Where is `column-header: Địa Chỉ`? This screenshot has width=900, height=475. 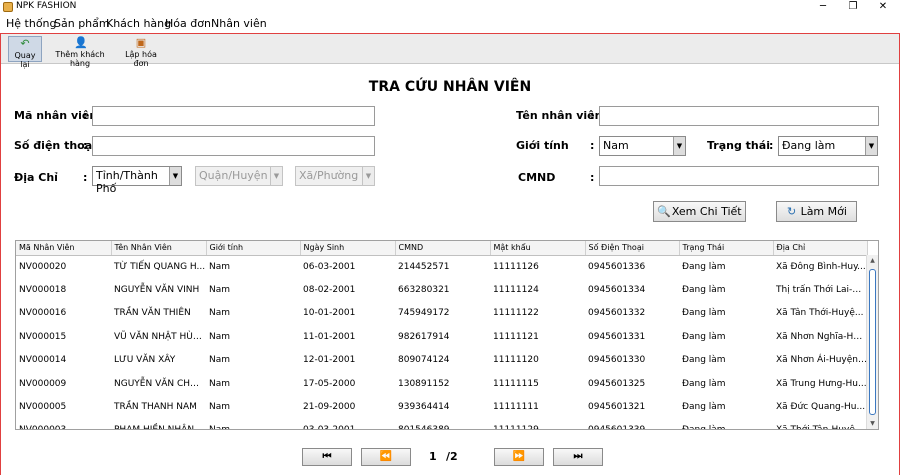 column-header: Địa Chỉ is located at coordinates (820, 248).